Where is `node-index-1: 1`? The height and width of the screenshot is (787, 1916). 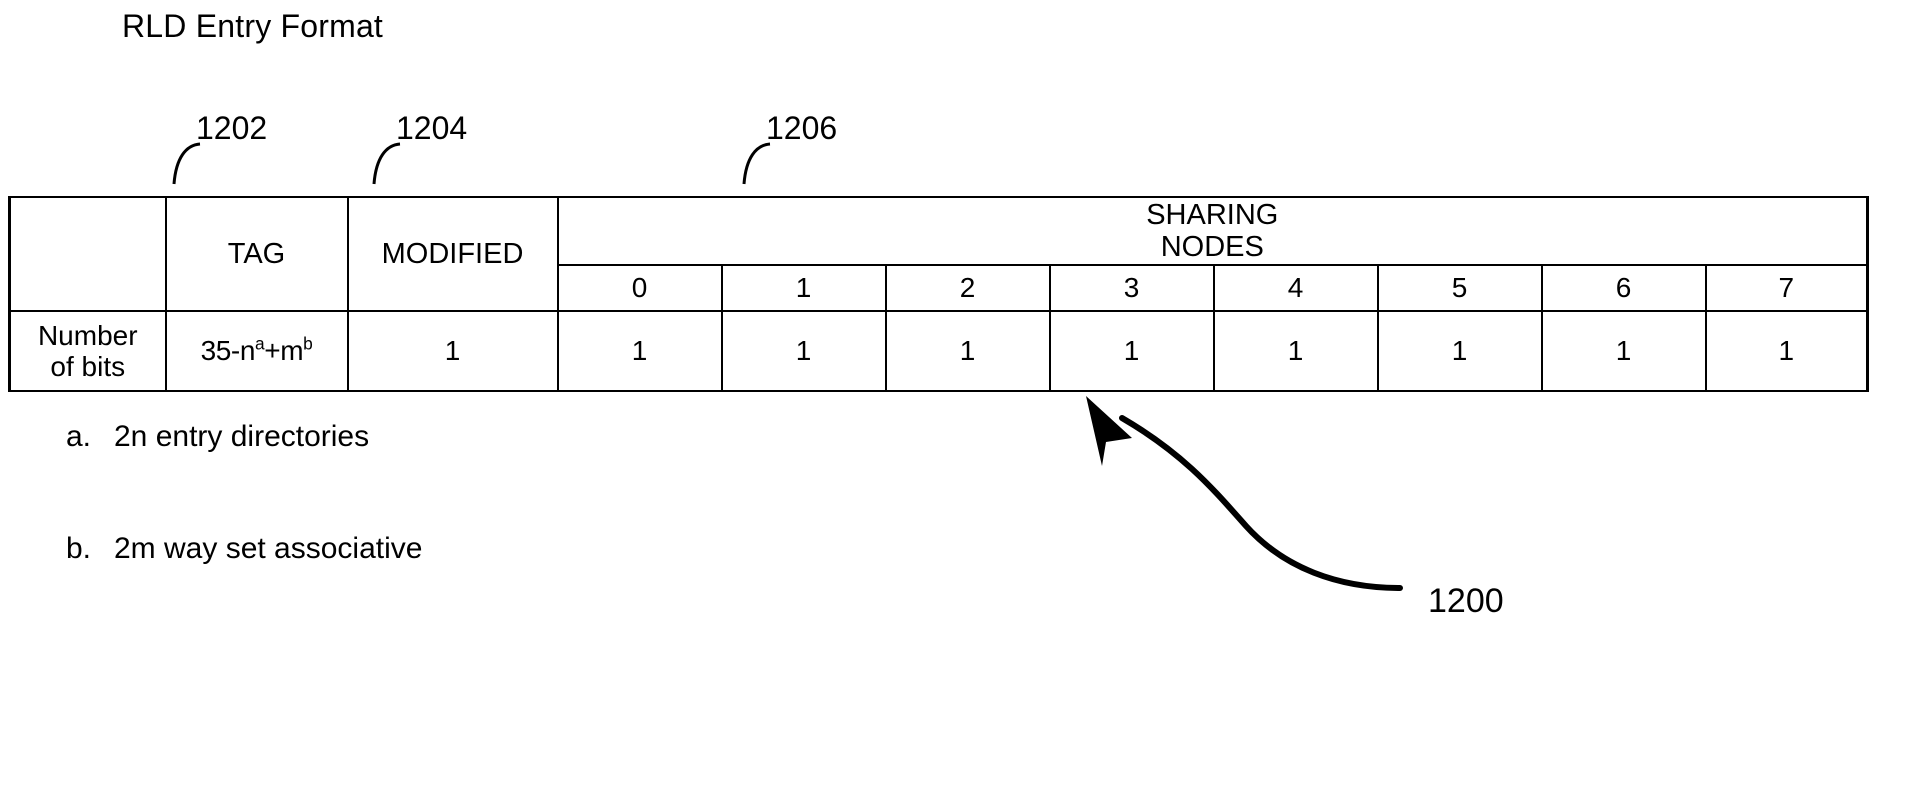
node-index-1: 1 is located at coordinates (803, 288).